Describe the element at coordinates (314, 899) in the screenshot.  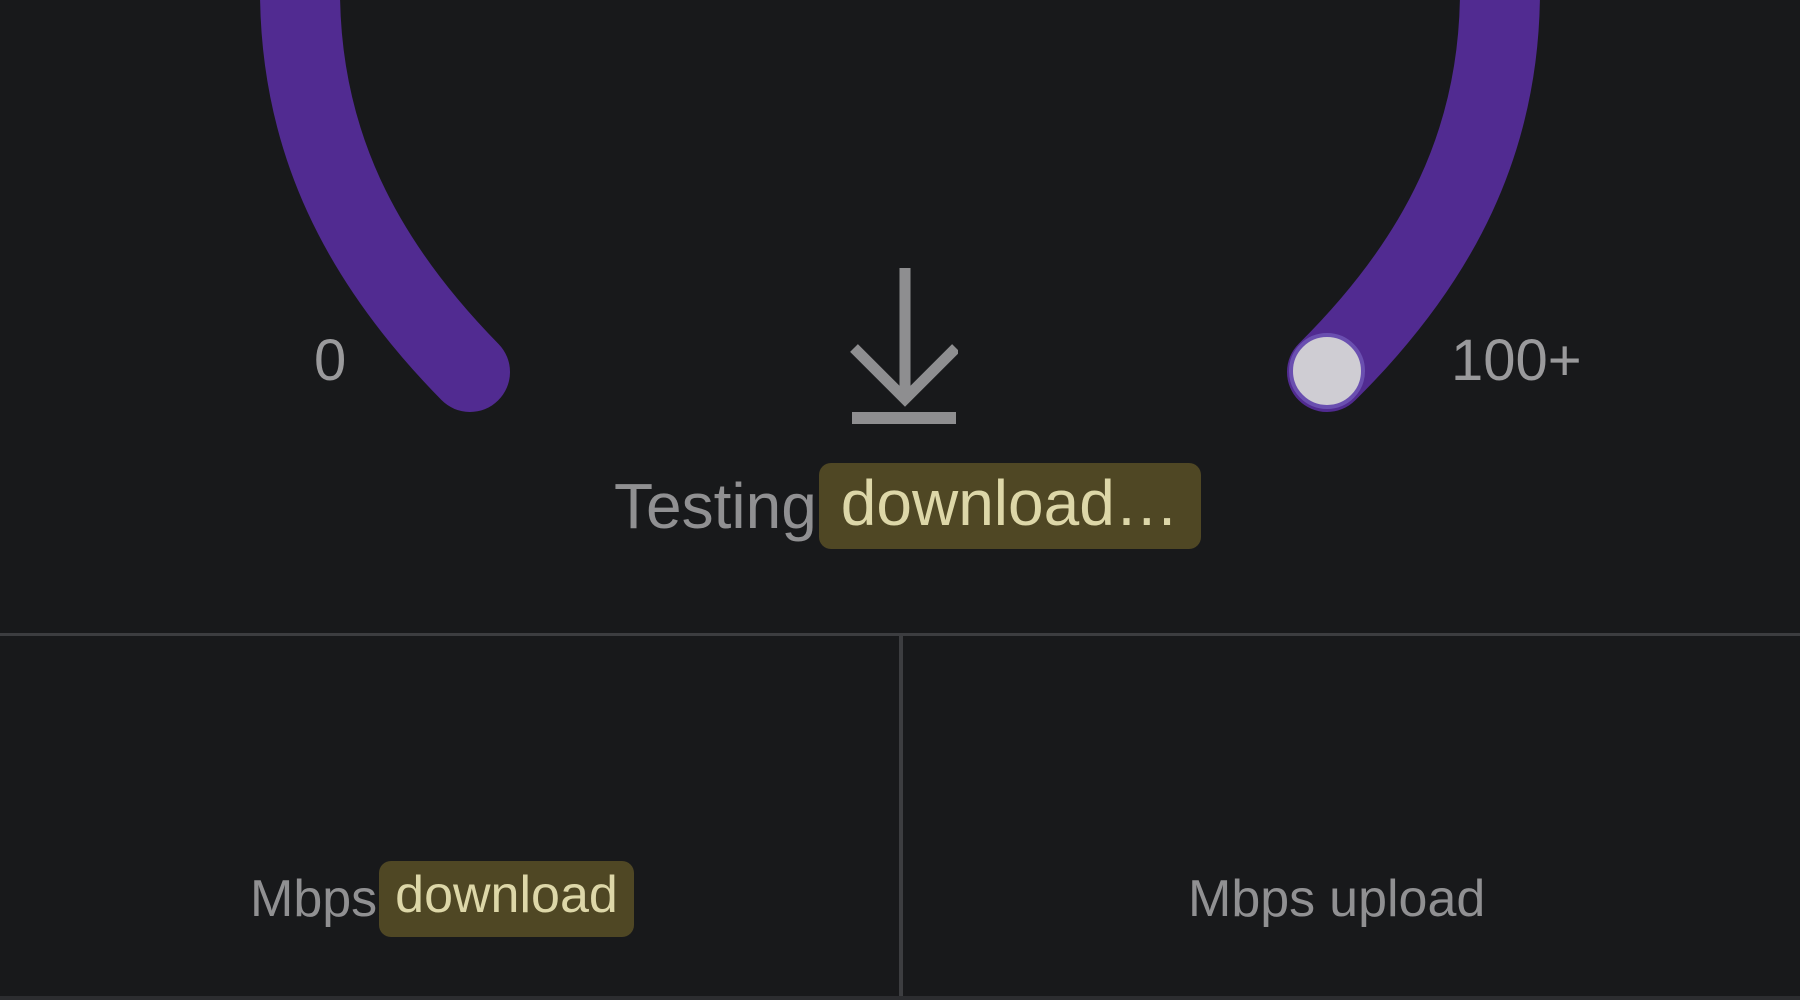
I see `download-unit: Mbps` at that location.